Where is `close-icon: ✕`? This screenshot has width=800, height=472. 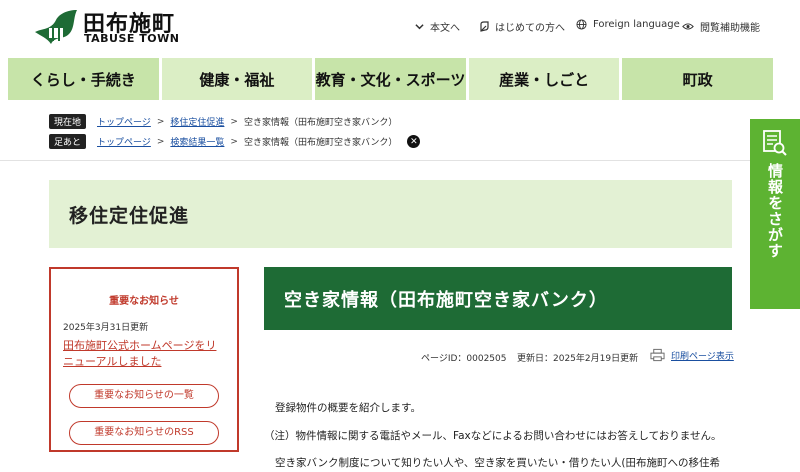 close-icon: ✕ is located at coordinates (414, 141).